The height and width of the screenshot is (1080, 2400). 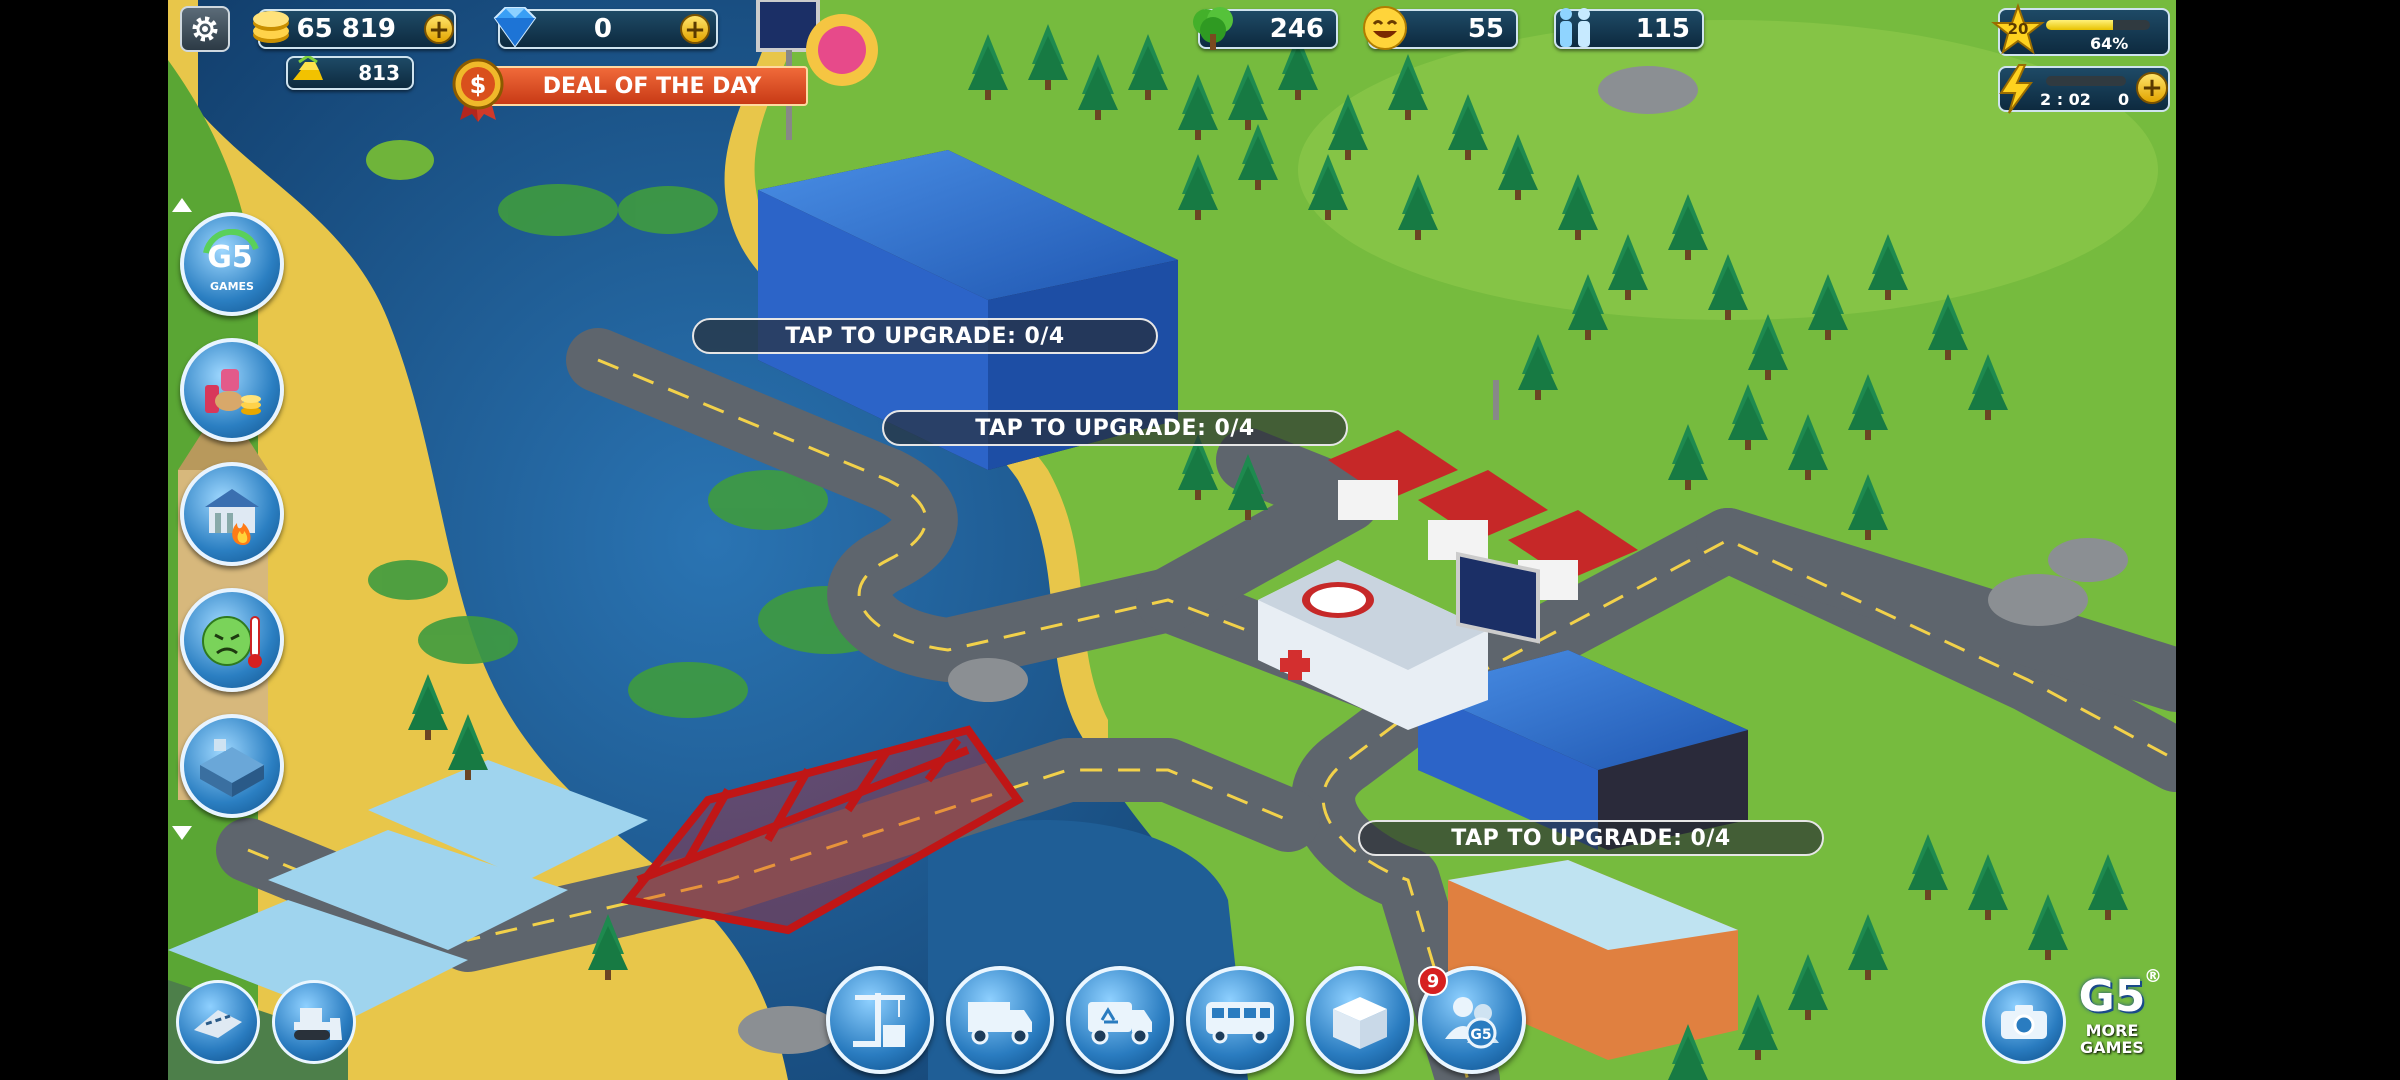 What do you see at coordinates (2018, 29) in the screenshot?
I see `level-number: 20` at bounding box center [2018, 29].